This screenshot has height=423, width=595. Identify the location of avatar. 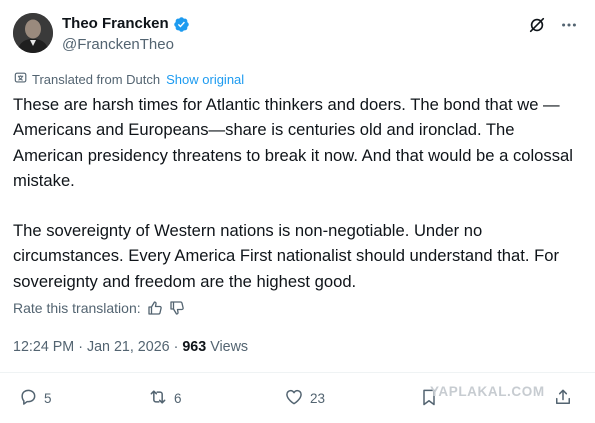
(33, 33).